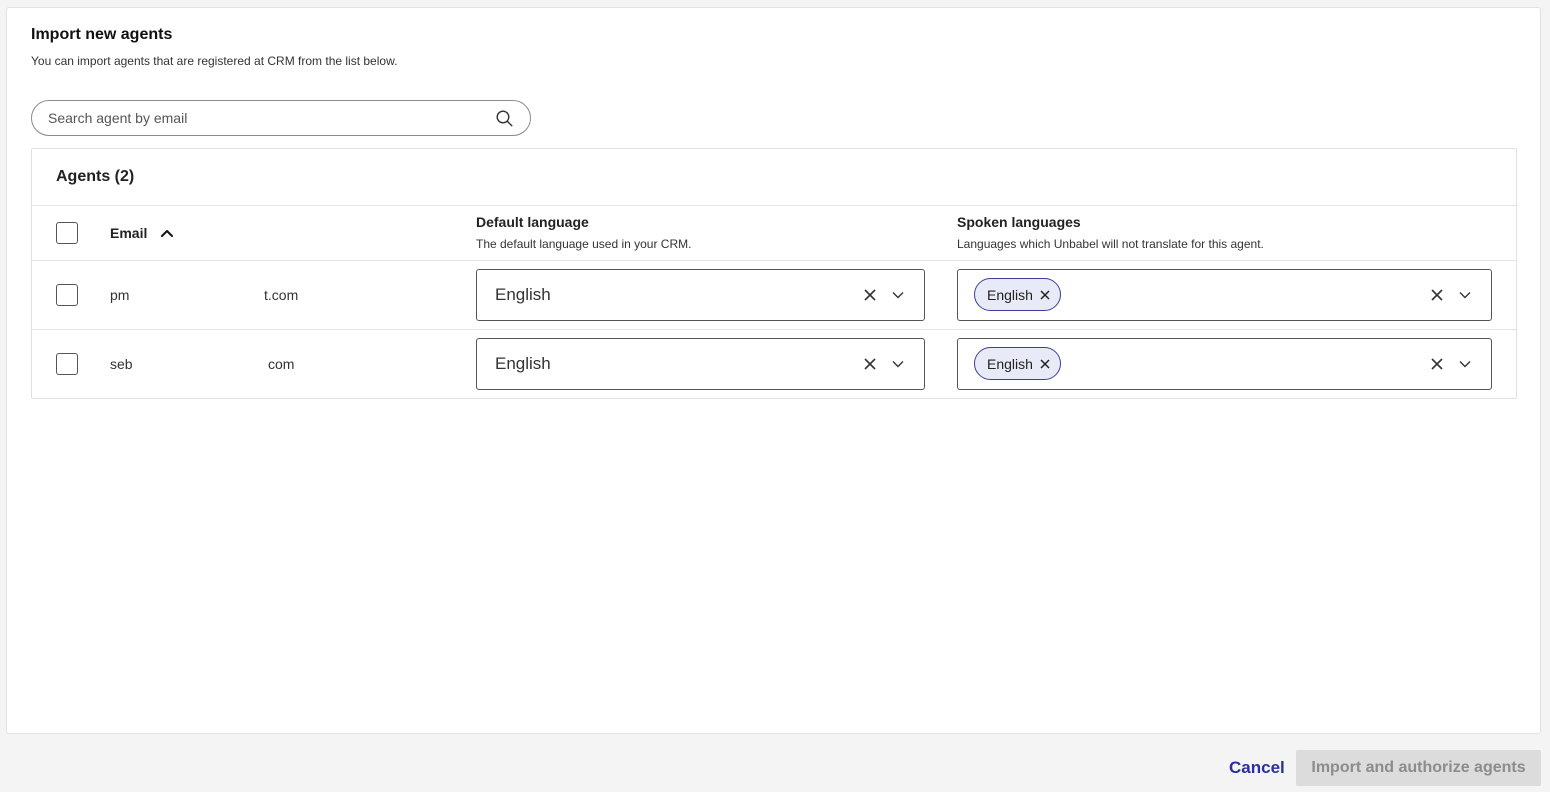 The width and height of the screenshot is (1550, 792). Describe the element at coordinates (281, 295) in the screenshot. I see `agent-email-suffix: t.com` at that location.